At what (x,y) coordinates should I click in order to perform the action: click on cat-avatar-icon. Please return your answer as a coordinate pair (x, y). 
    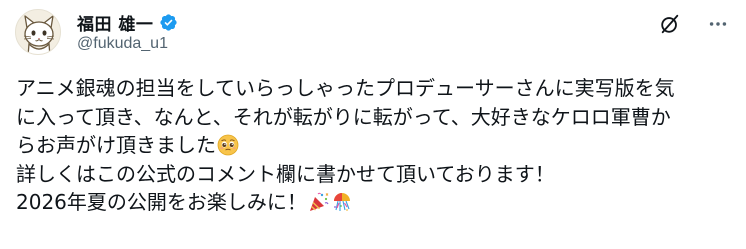
    Looking at the image, I should click on (38, 32).